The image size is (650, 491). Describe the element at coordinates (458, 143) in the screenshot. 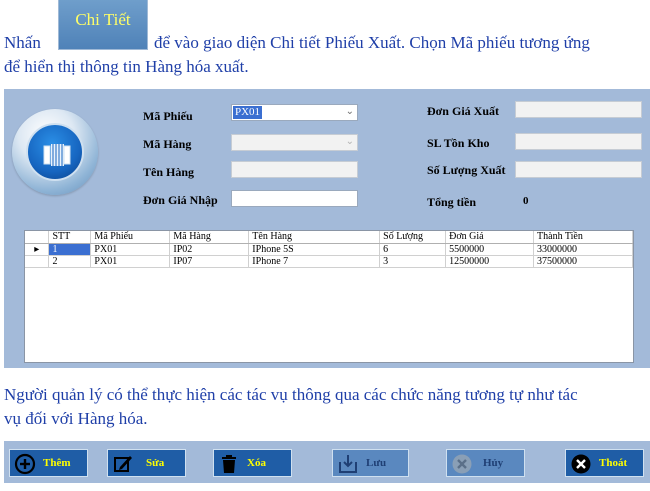

I see `sl-ton-kho-label: SL Tồn Kho` at that location.